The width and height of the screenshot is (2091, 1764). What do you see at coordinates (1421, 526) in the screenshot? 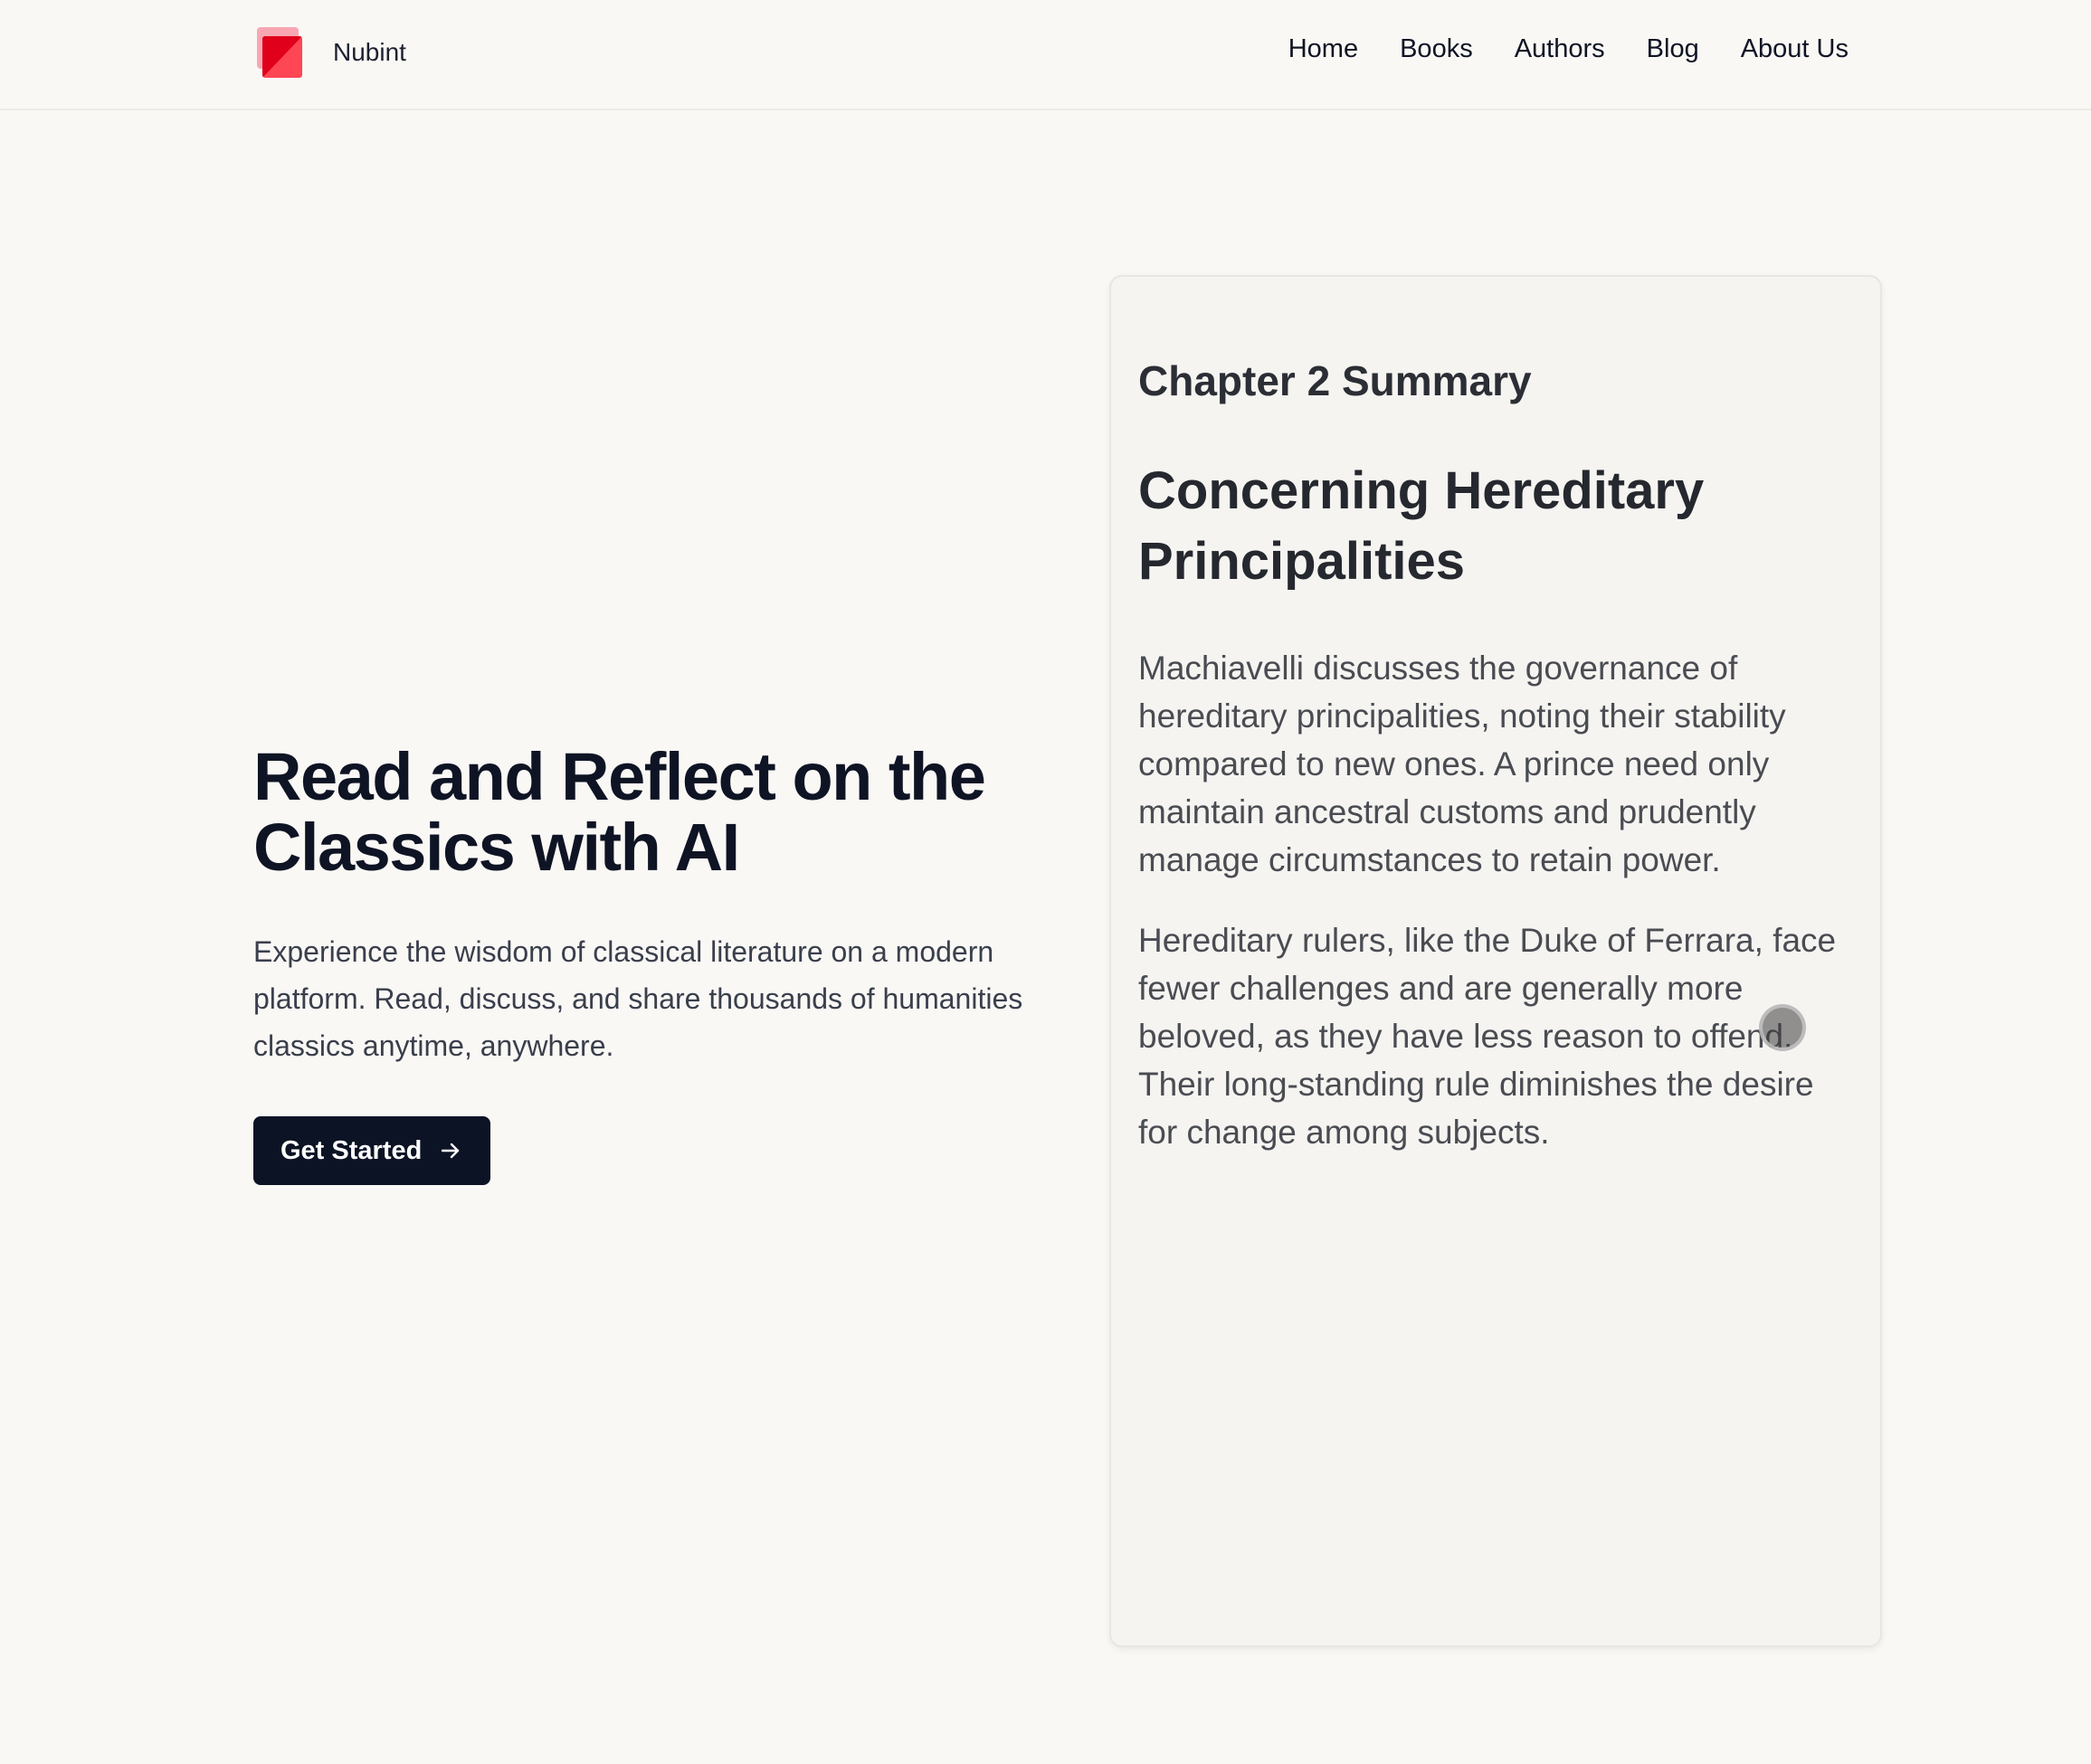
I see `chapter-title: Concerning Hereditary Principalities` at bounding box center [1421, 526].